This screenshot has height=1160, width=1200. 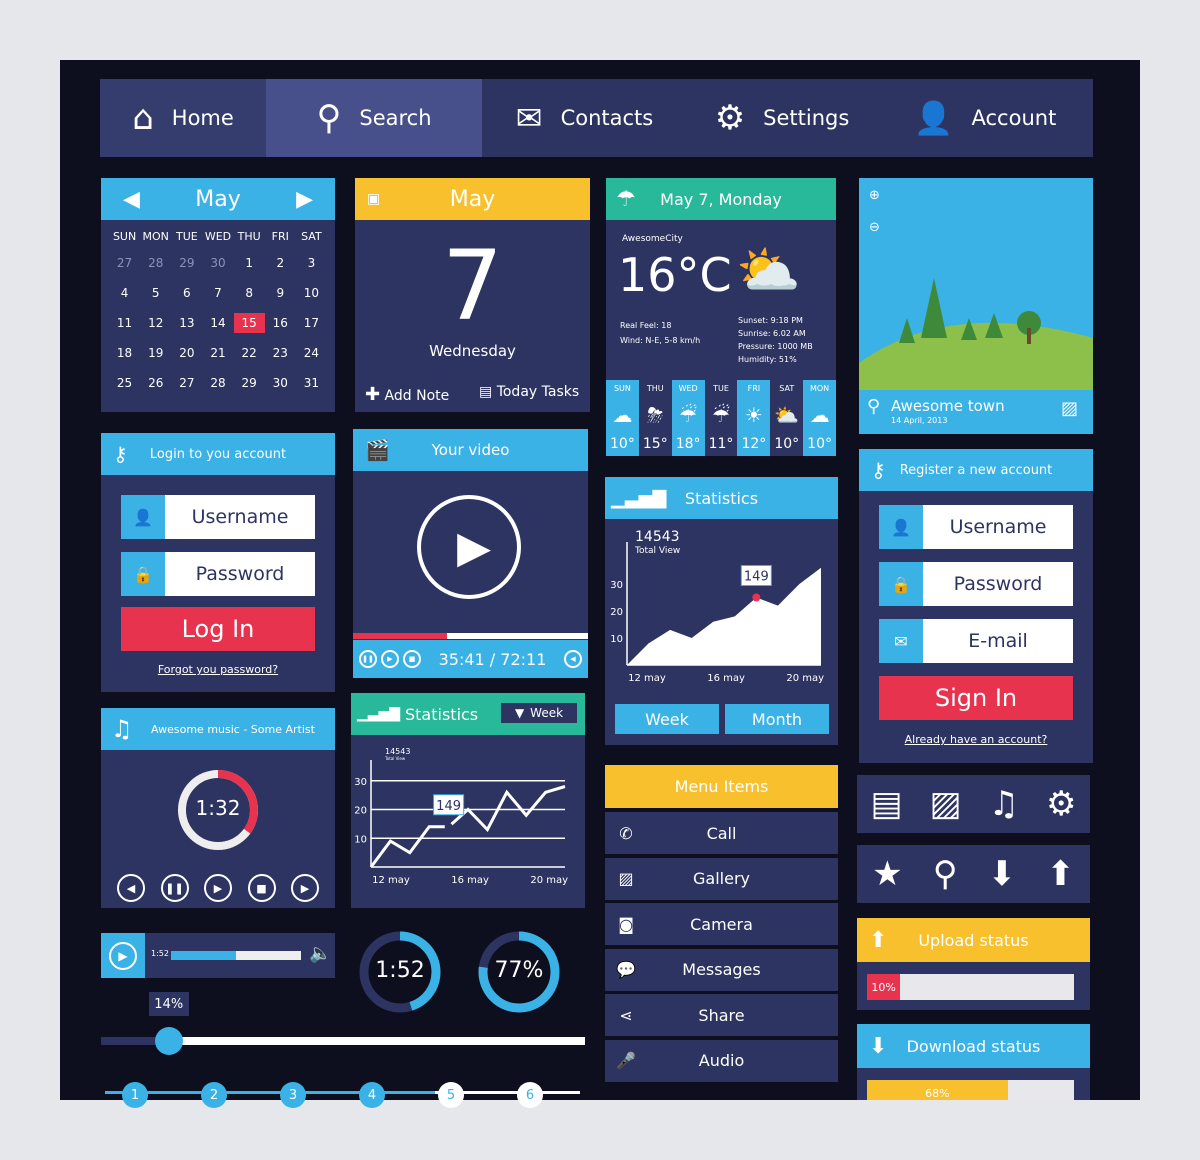 I want to click on calendar-day: 22, so click(x=249, y=353).